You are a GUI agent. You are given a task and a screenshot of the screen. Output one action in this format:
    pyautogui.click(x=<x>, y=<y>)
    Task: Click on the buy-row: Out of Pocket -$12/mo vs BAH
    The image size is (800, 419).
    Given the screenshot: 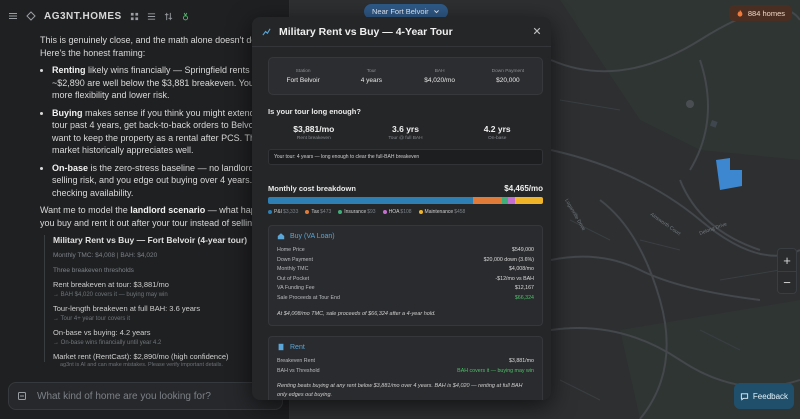 What is the action you would take?
    pyautogui.click(x=405, y=278)
    